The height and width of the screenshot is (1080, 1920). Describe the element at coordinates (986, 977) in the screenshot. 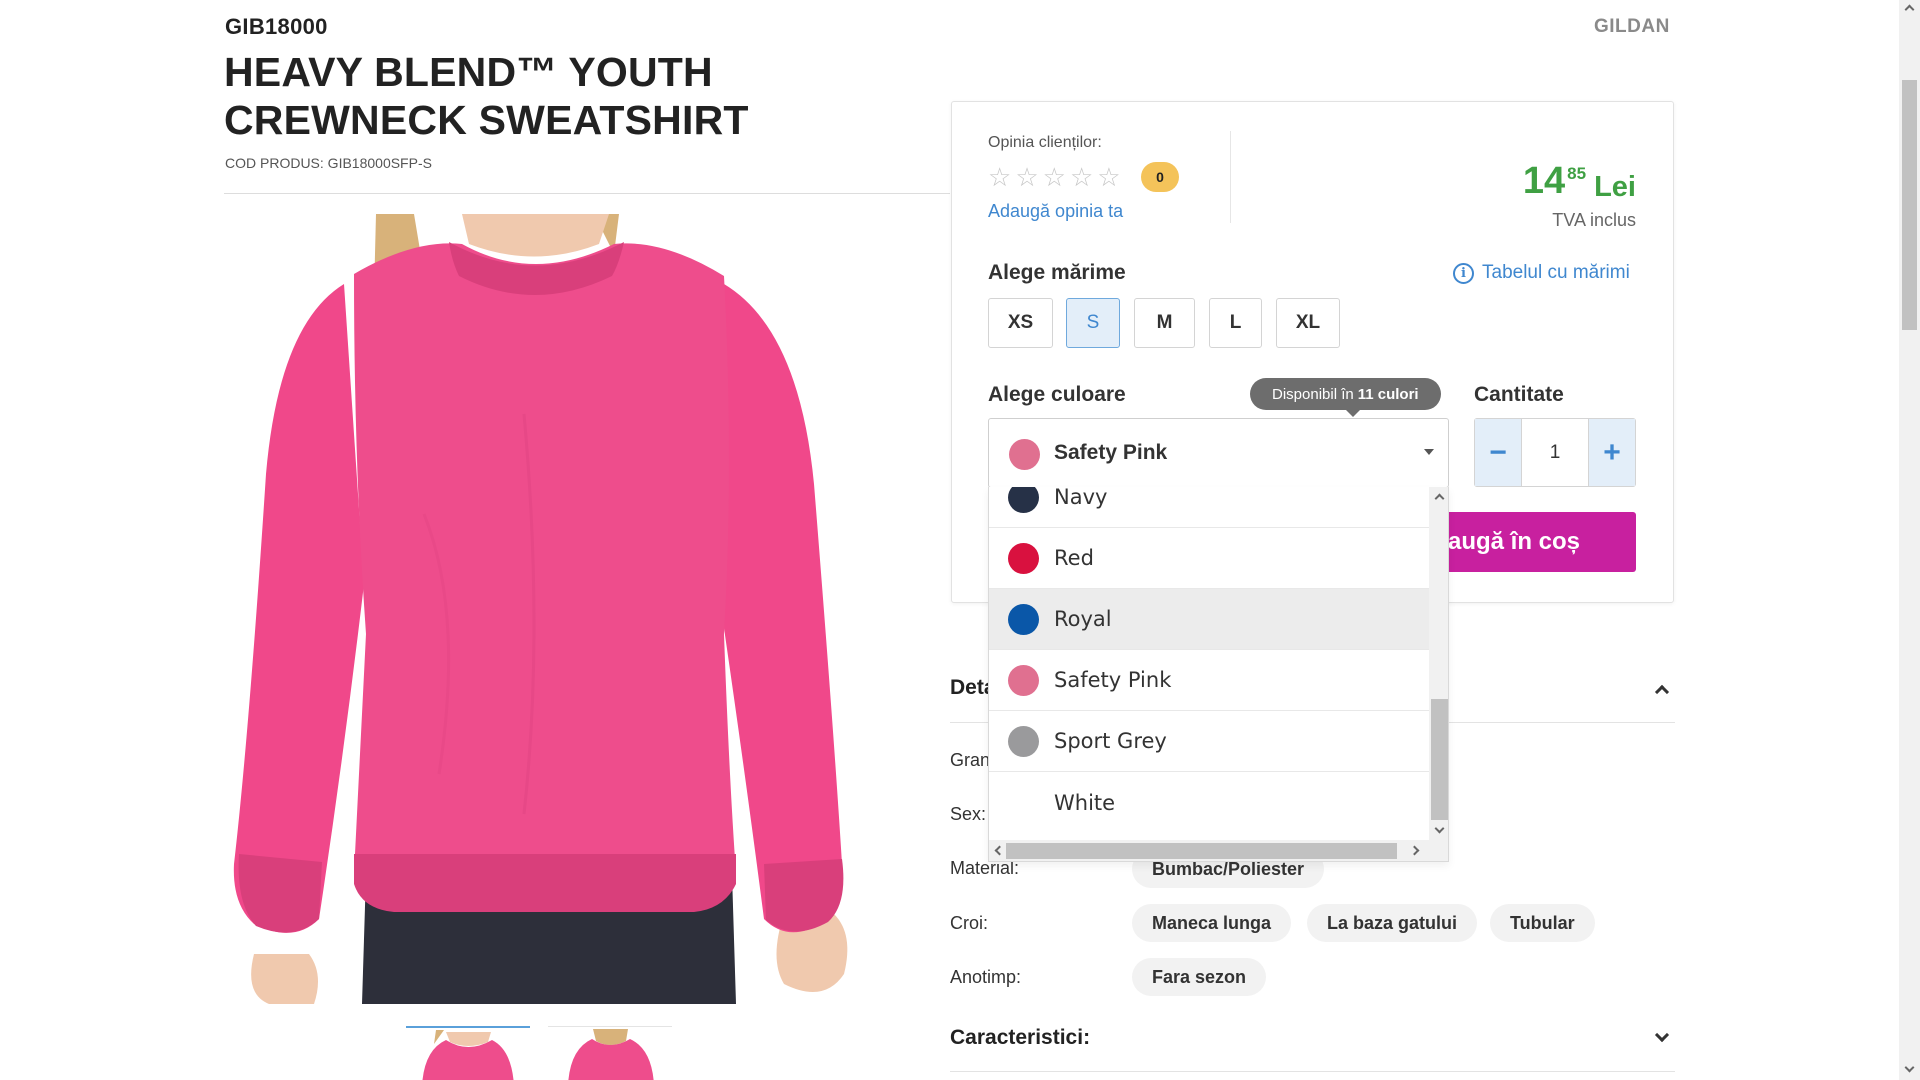

I see `detail-label-anotimp: Anotimp:` at that location.